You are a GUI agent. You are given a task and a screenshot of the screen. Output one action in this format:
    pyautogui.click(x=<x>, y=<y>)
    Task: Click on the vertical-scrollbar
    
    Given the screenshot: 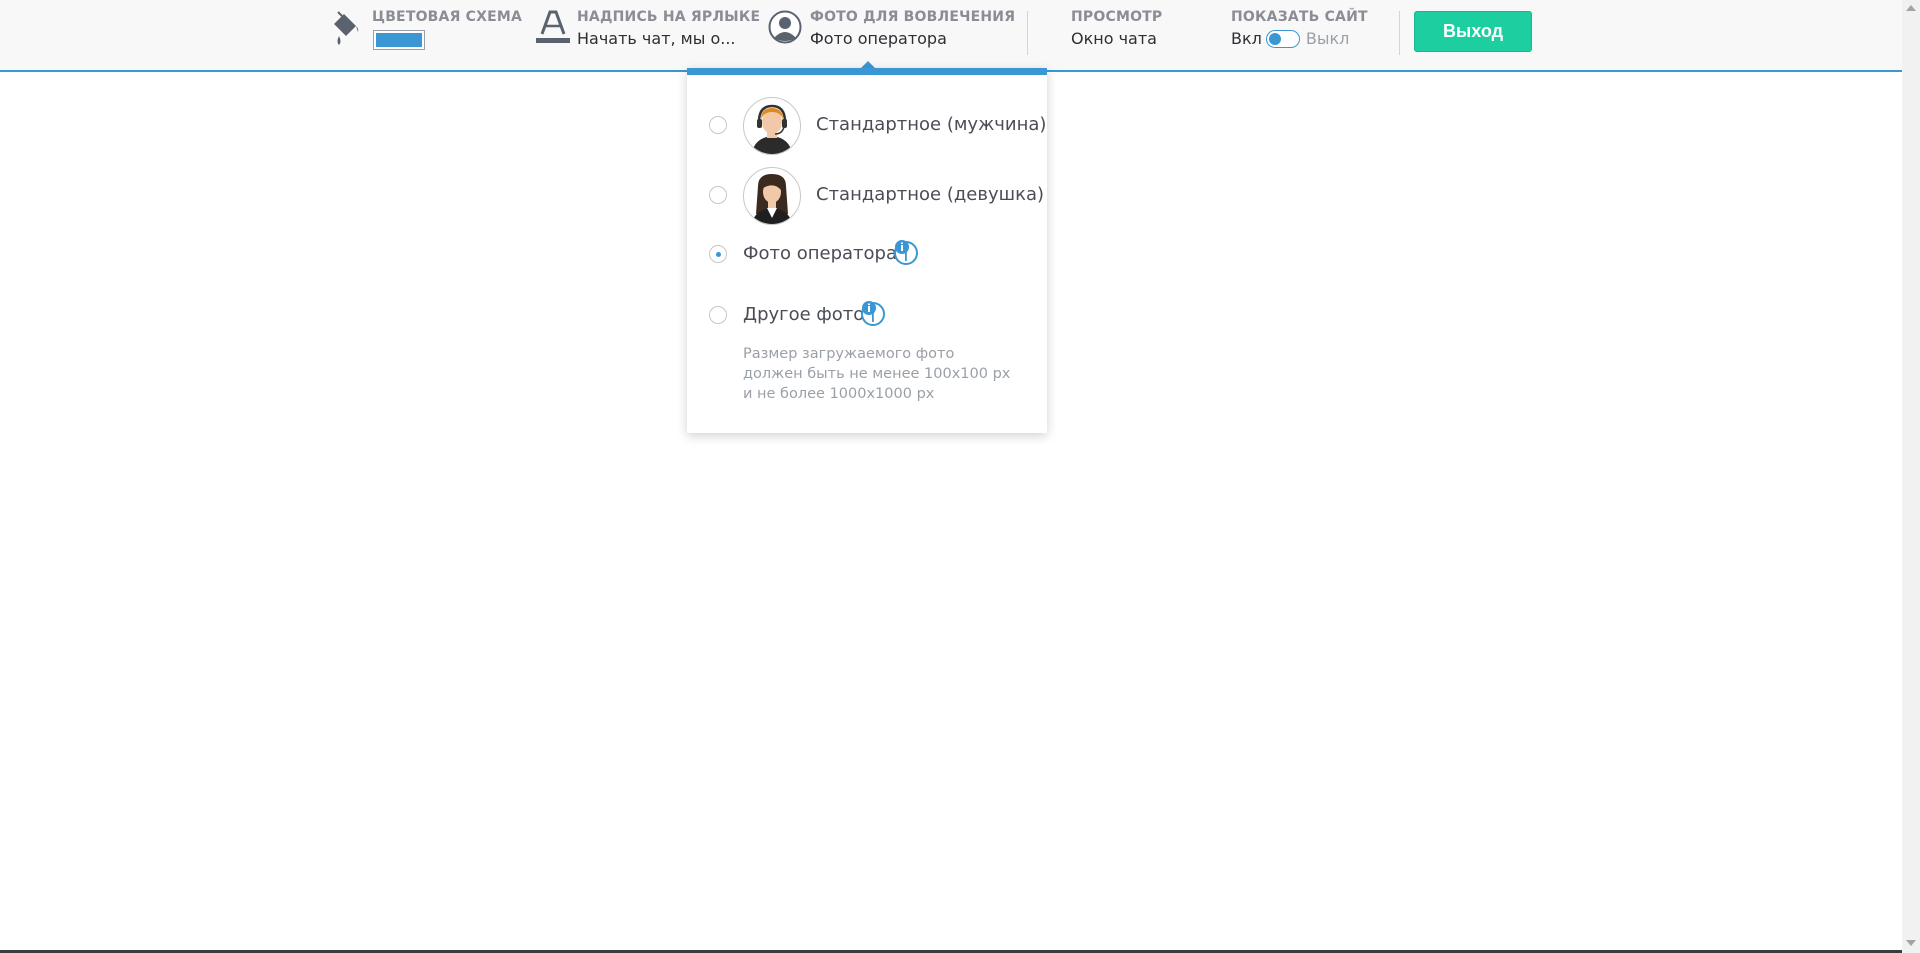 What is the action you would take?
    pyautogui.click(x=1911, y=476)
    